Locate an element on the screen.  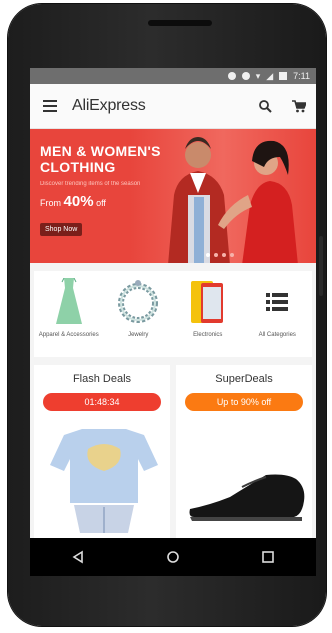
banner-subline: Discover trending items of the season is located at coordinates (90, 184).